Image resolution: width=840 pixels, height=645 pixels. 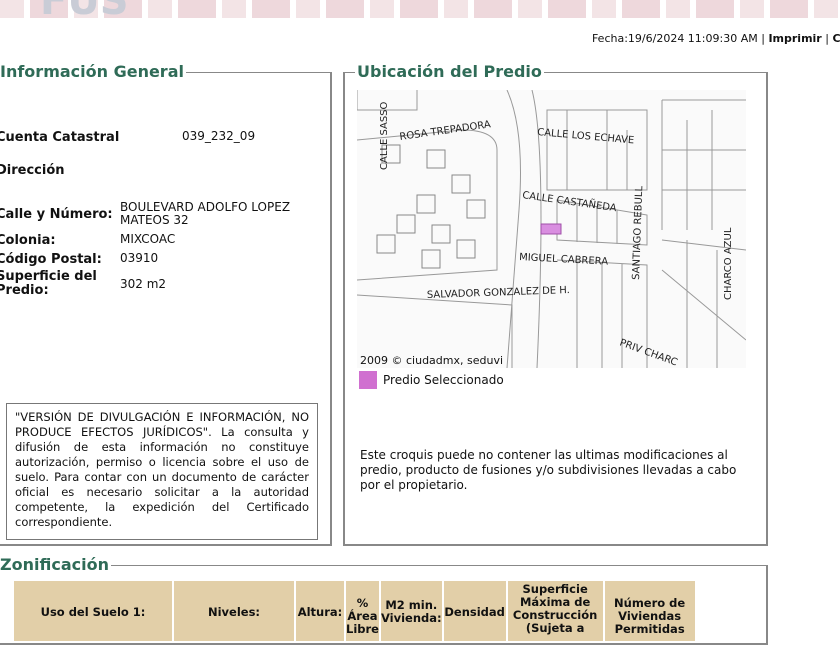 I want to click on imprimir-link: Imprimir, so click(x=794, y=38).